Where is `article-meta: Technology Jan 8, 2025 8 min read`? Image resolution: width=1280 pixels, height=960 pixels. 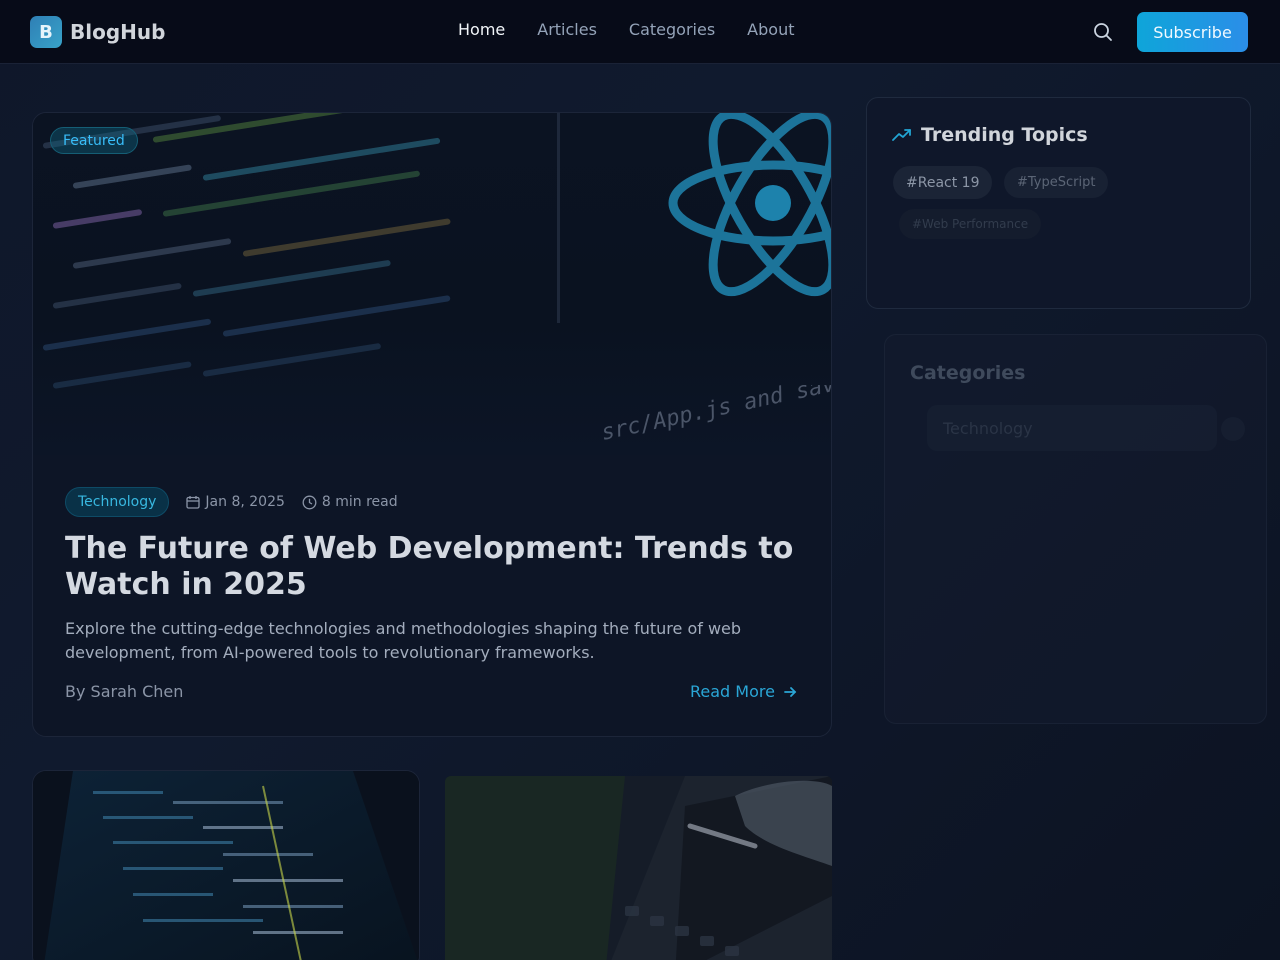 article-meta: Technology Jan 8, 2025 8 min read is located at coordinates (231, 502).